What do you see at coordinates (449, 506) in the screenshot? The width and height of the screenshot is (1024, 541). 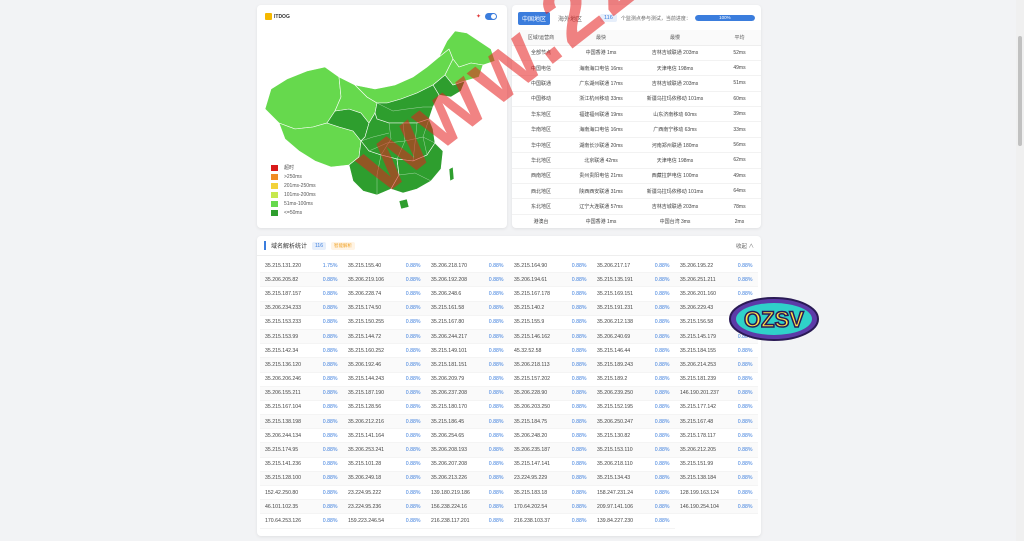 I see `dns-ip: 156.238.224.16` at bounding box center [449, 506].